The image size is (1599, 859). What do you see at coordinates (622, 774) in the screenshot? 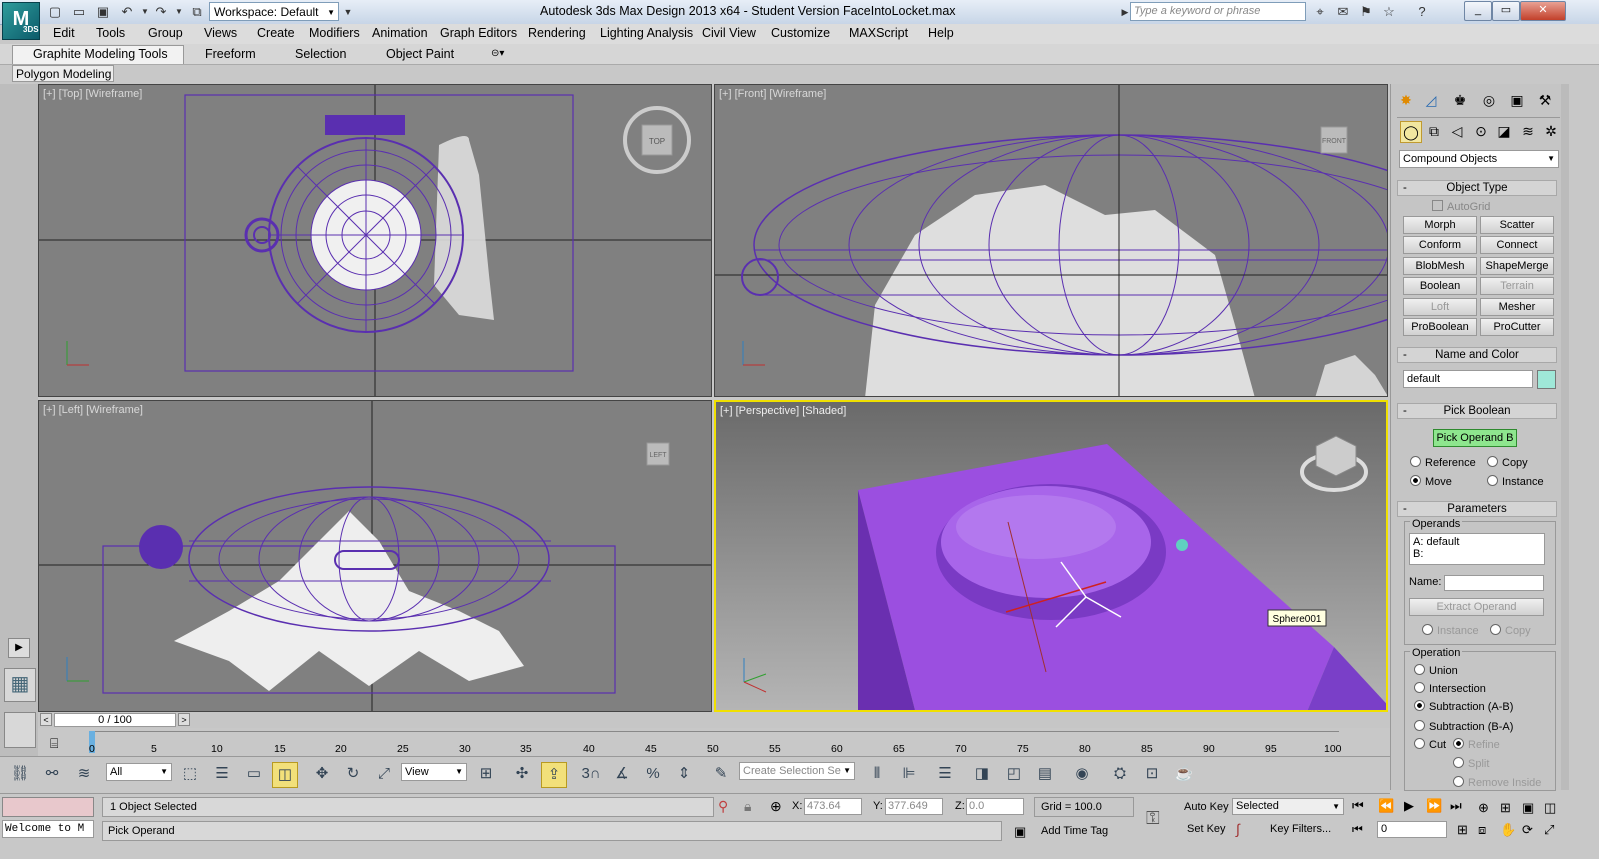
I see `angle-snap-icon: ∡` at bounding box center [622, 774].